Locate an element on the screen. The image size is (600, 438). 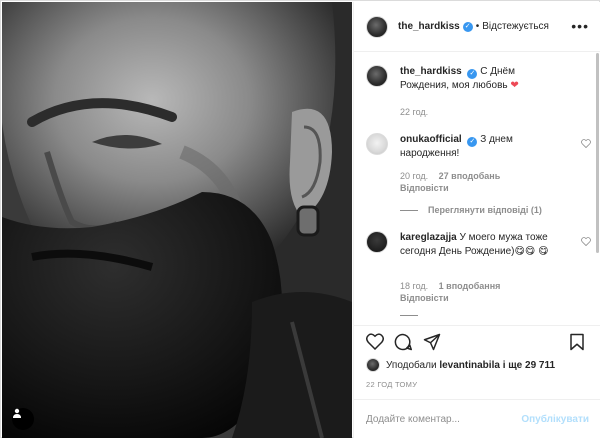
following-status-button: Відстежується is located at coordinates (515, 26).